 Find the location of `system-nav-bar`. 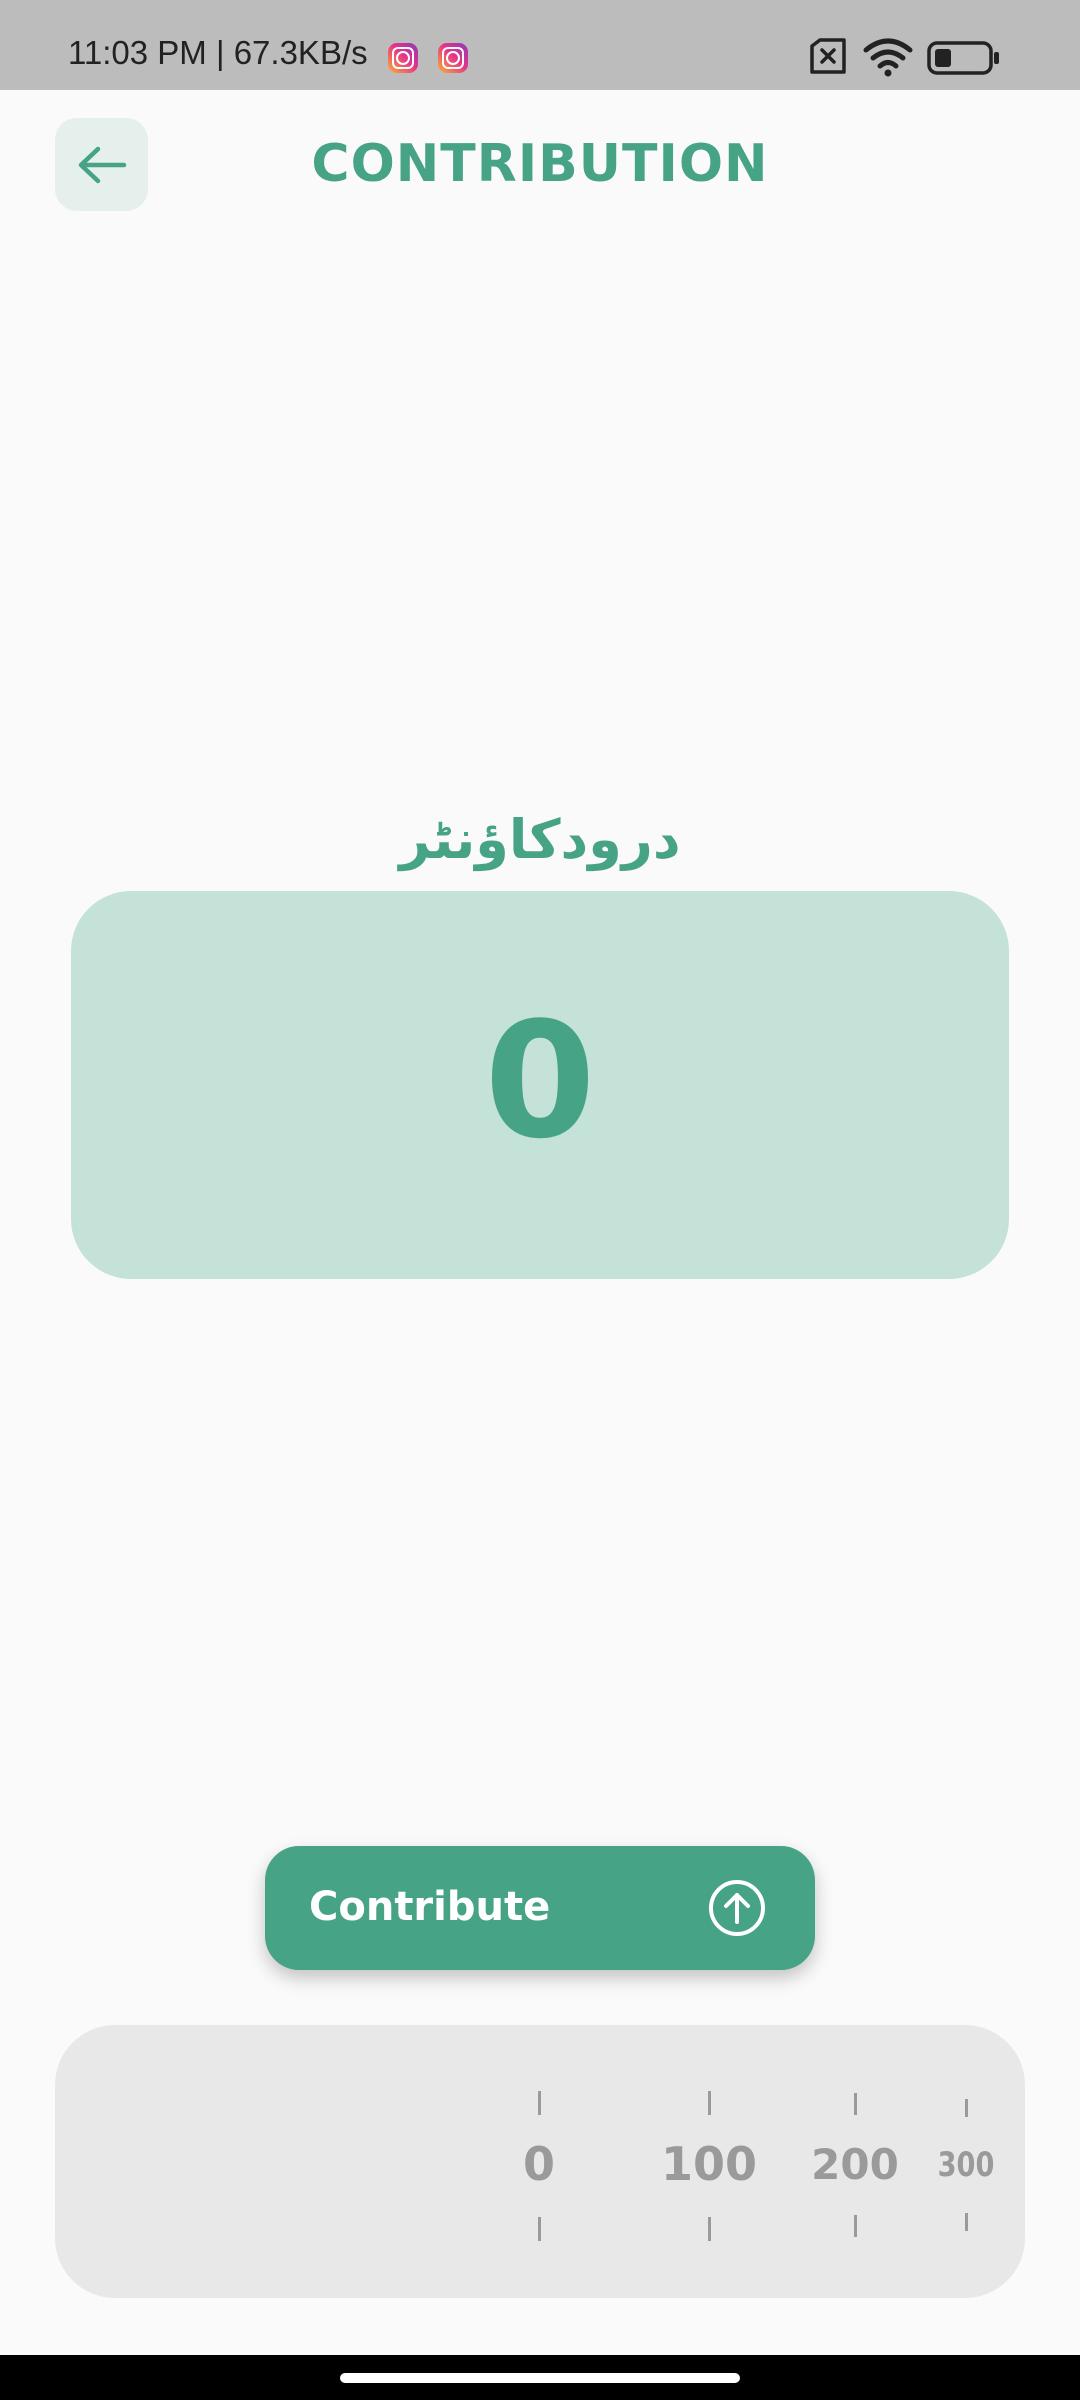

system-nav-bar is located at coordinates (540, 2377).